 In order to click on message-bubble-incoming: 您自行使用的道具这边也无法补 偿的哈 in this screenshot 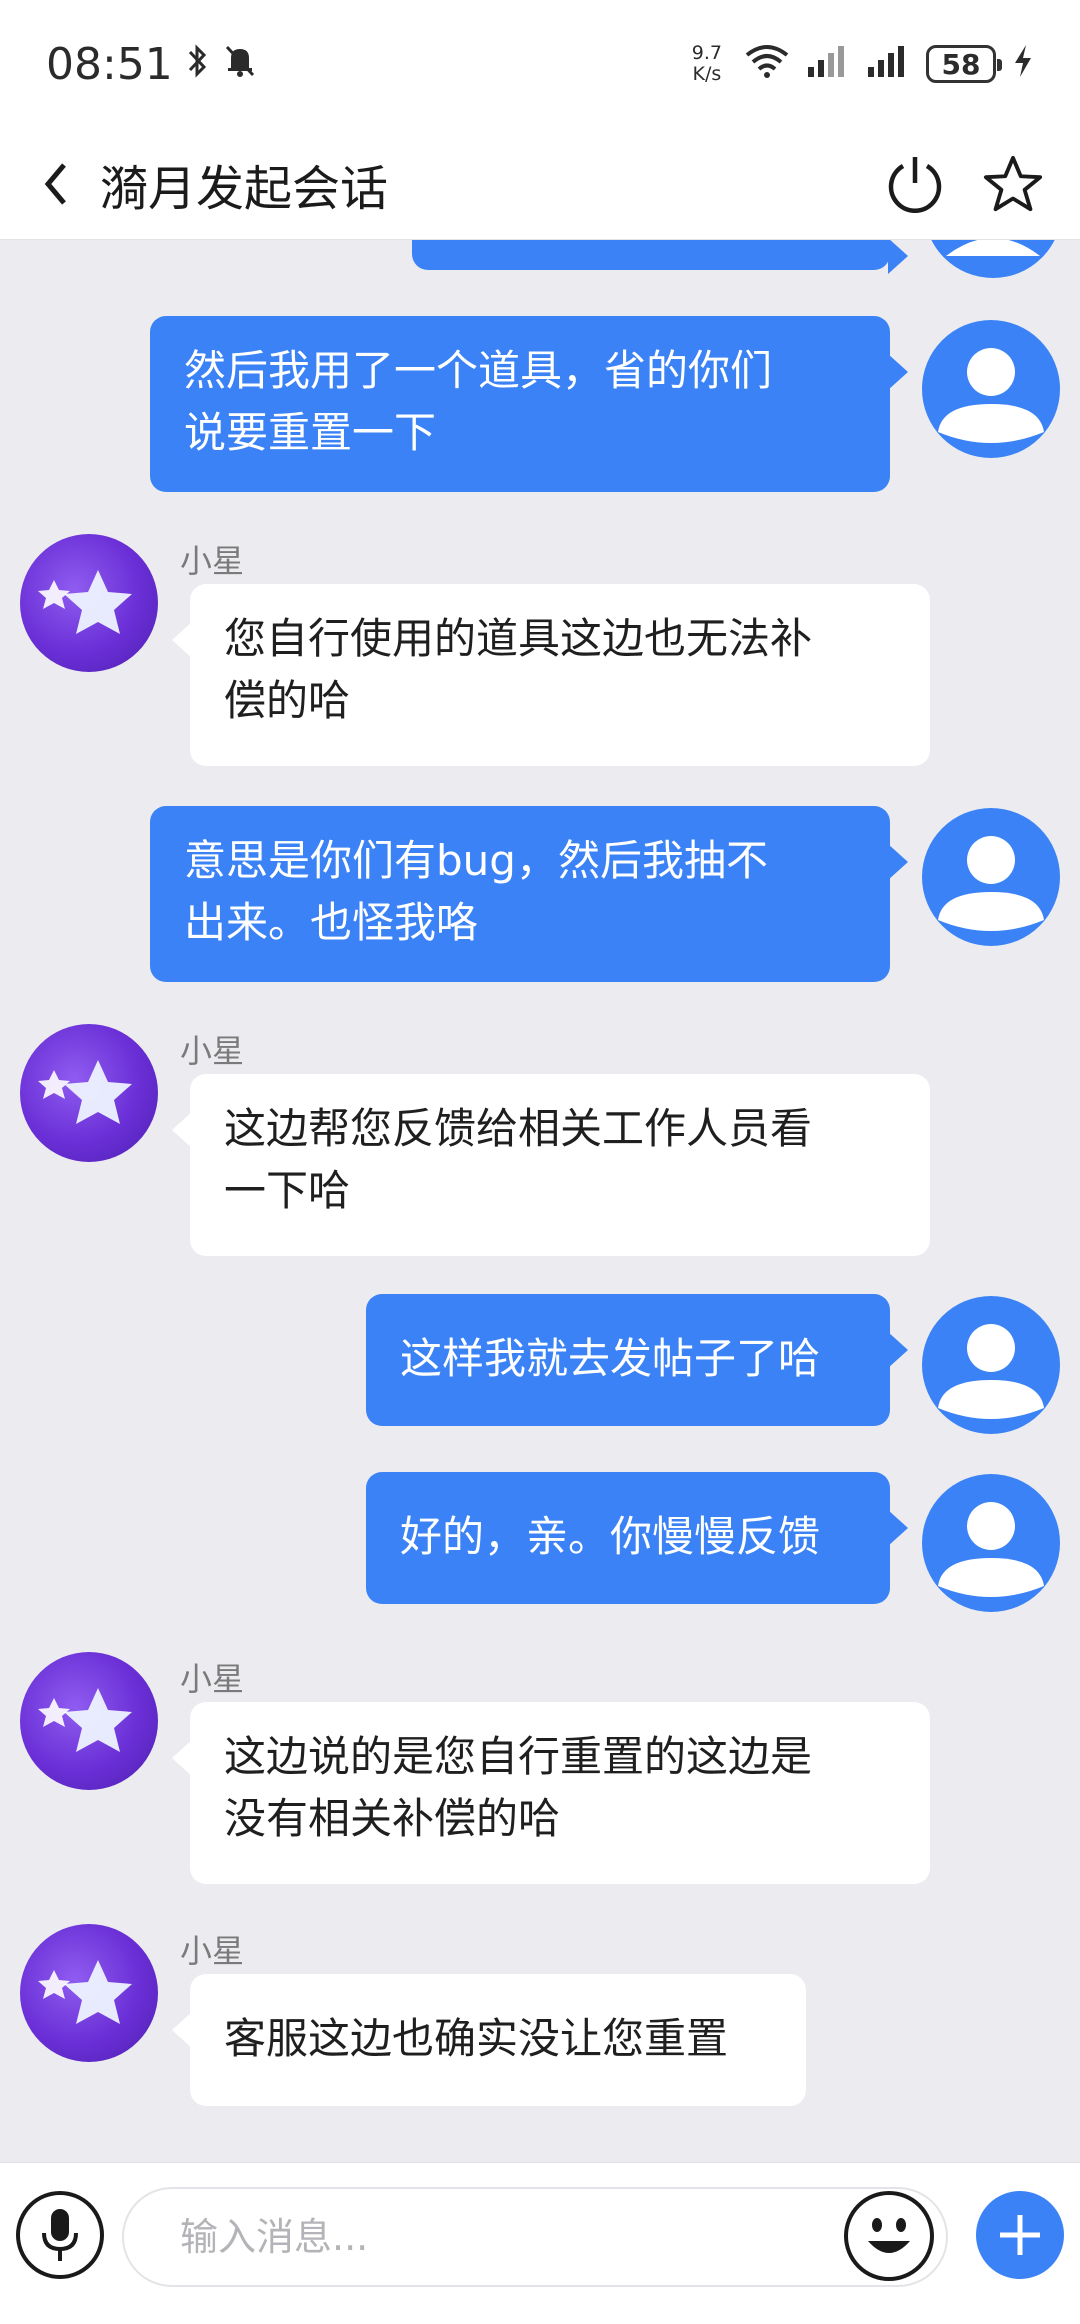, I will do `click(551, 675)`.